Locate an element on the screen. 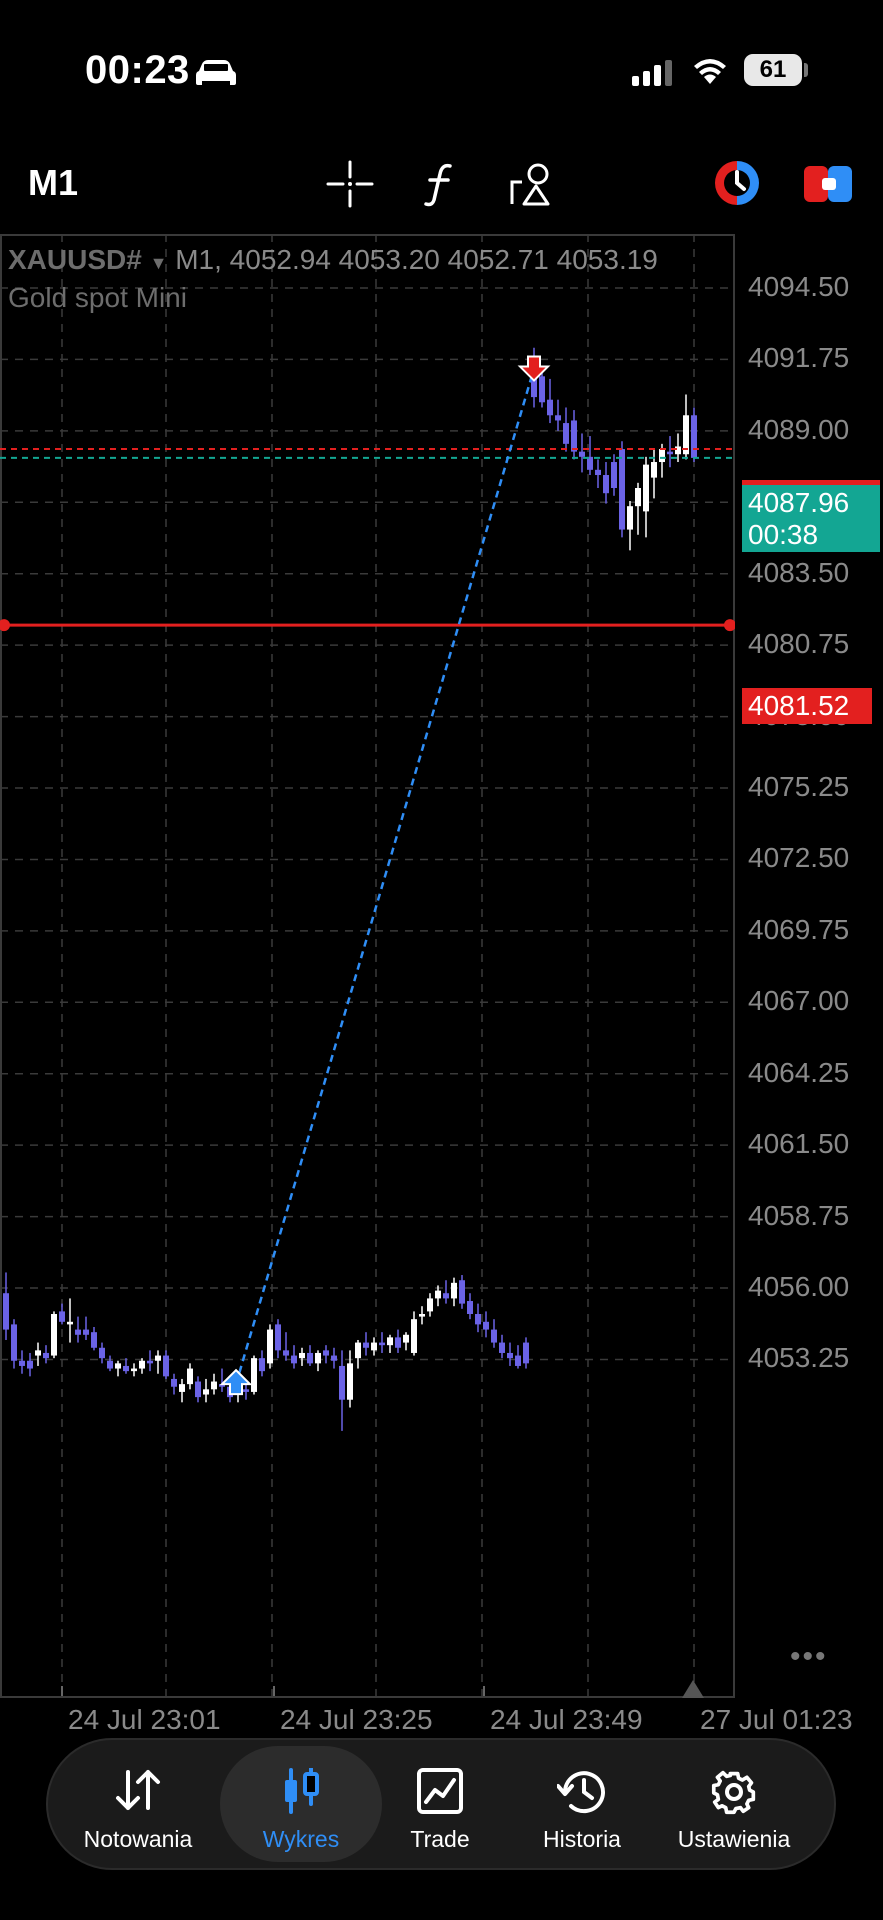 The width and height of the screenshot is (883, 1920). cellular-signal-icon is located at coordinates (652, 73).